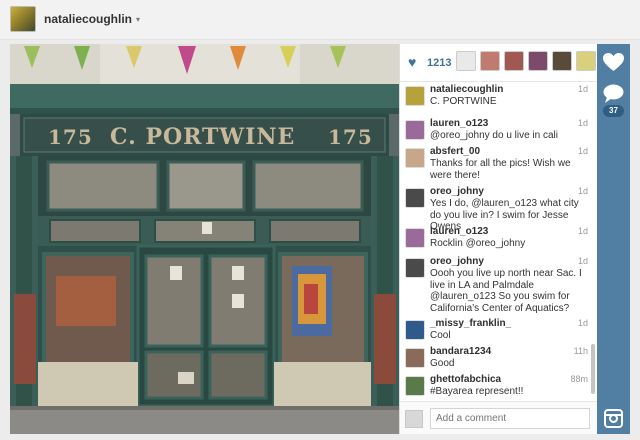 This screenshot has height=440, width=640. I want to click on comment-text: Cool, so click(440, 335).